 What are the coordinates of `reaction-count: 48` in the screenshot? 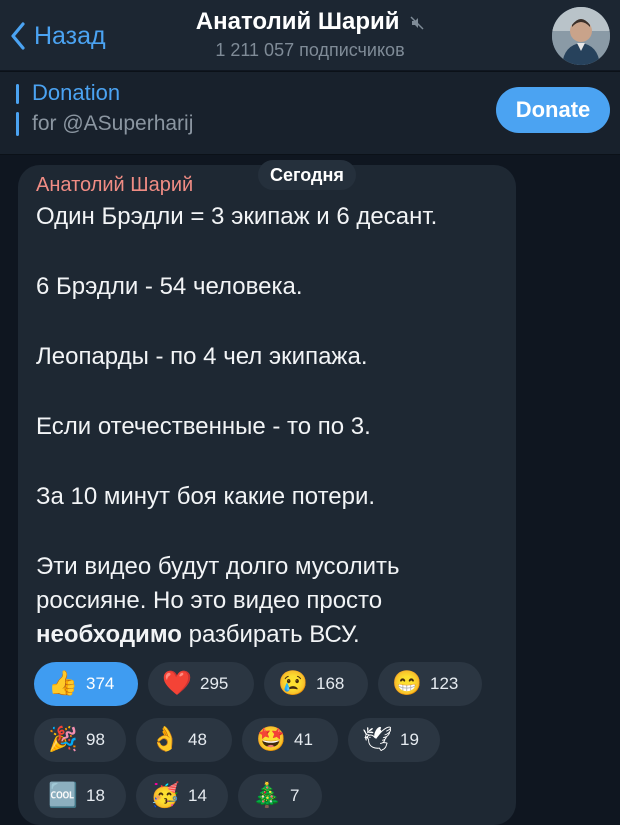 It's located at (197, 739).